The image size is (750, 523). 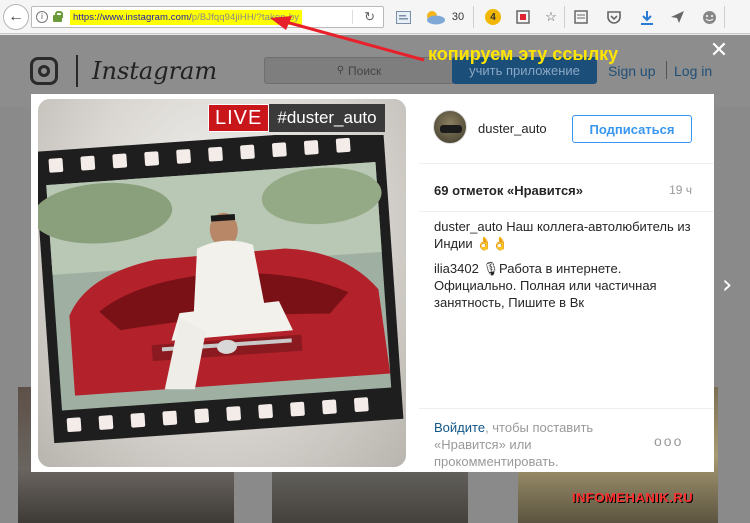 What do you see at coordinates (369, 17) in the screenshot?
I see `reload-icon: ↻` at bounding box center [369, 17].